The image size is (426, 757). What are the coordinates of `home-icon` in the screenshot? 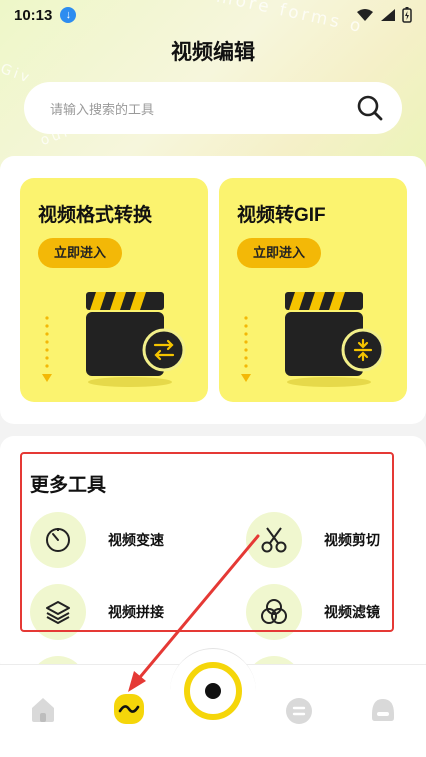 It's located at (43, 709).